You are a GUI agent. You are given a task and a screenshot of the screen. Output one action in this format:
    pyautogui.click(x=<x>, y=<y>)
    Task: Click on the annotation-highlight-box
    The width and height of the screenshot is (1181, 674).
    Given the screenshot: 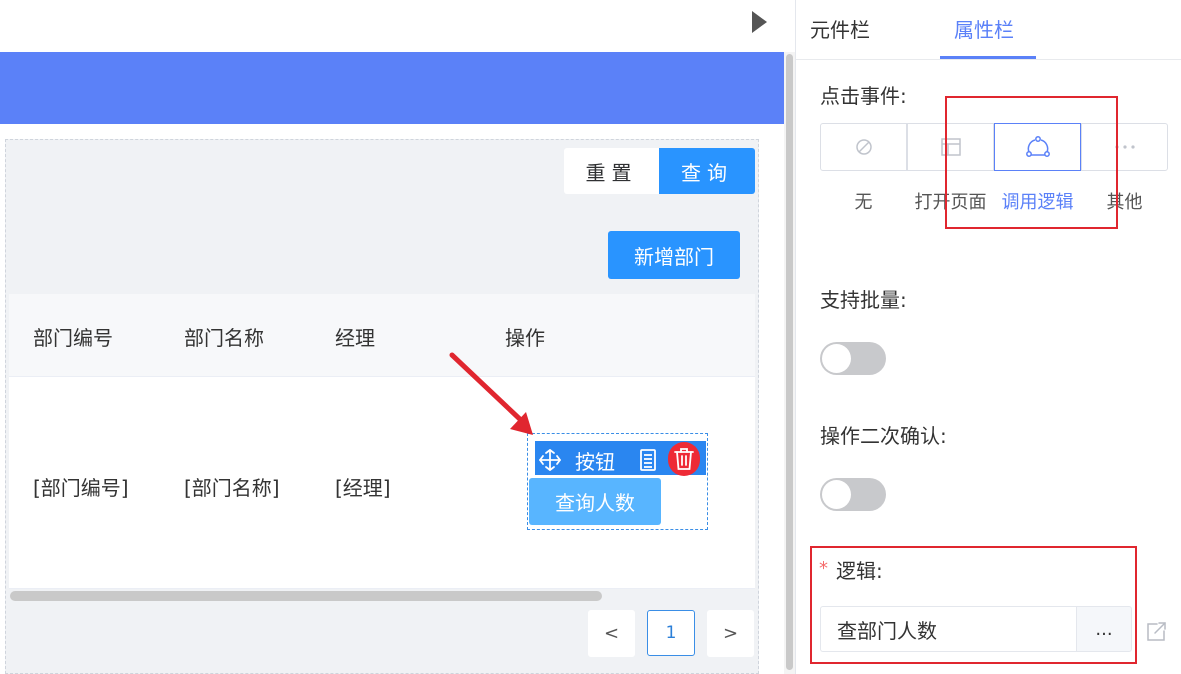 What is the action you would take?
    pyautogui.click(x=1031, y=162)
    